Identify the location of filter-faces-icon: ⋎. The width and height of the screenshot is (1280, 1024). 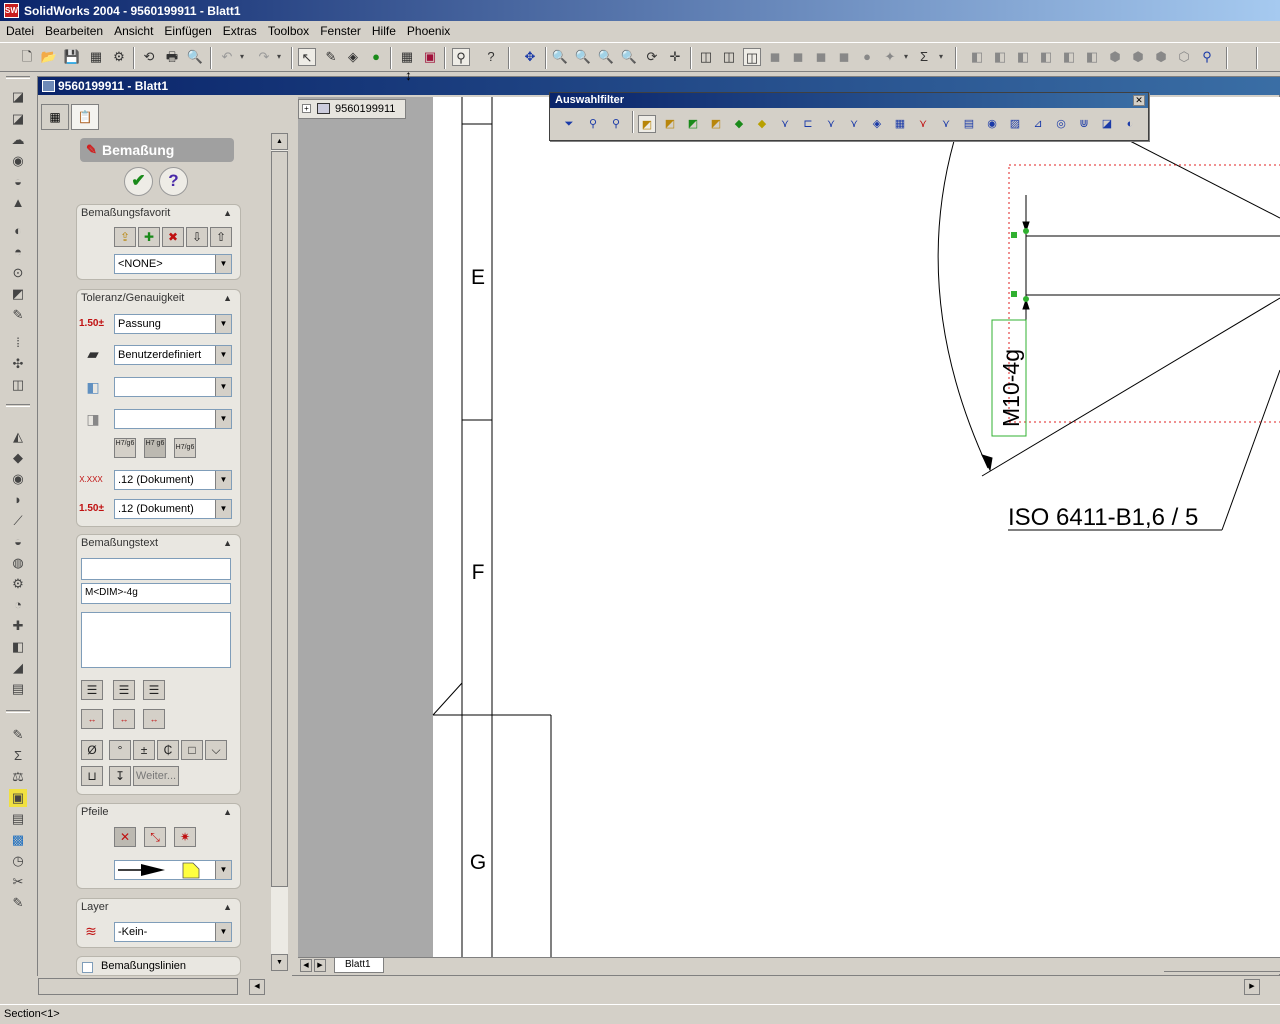
(831, 124).